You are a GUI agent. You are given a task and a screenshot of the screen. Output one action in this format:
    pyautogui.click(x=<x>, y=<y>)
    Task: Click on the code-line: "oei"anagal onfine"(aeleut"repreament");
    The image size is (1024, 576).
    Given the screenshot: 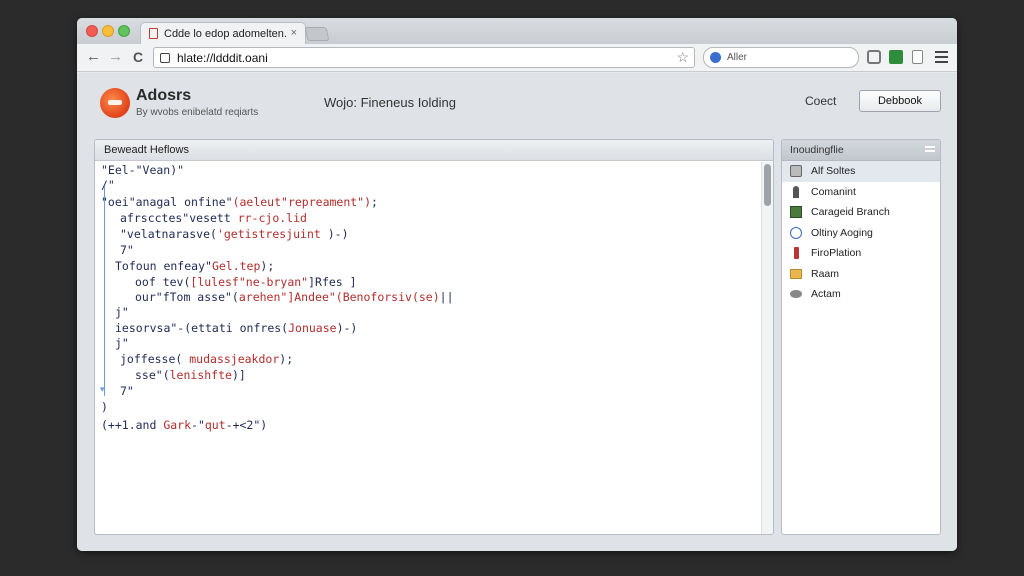 What is the action you would take?
    pyautogui.click(x=239, y=202)
    